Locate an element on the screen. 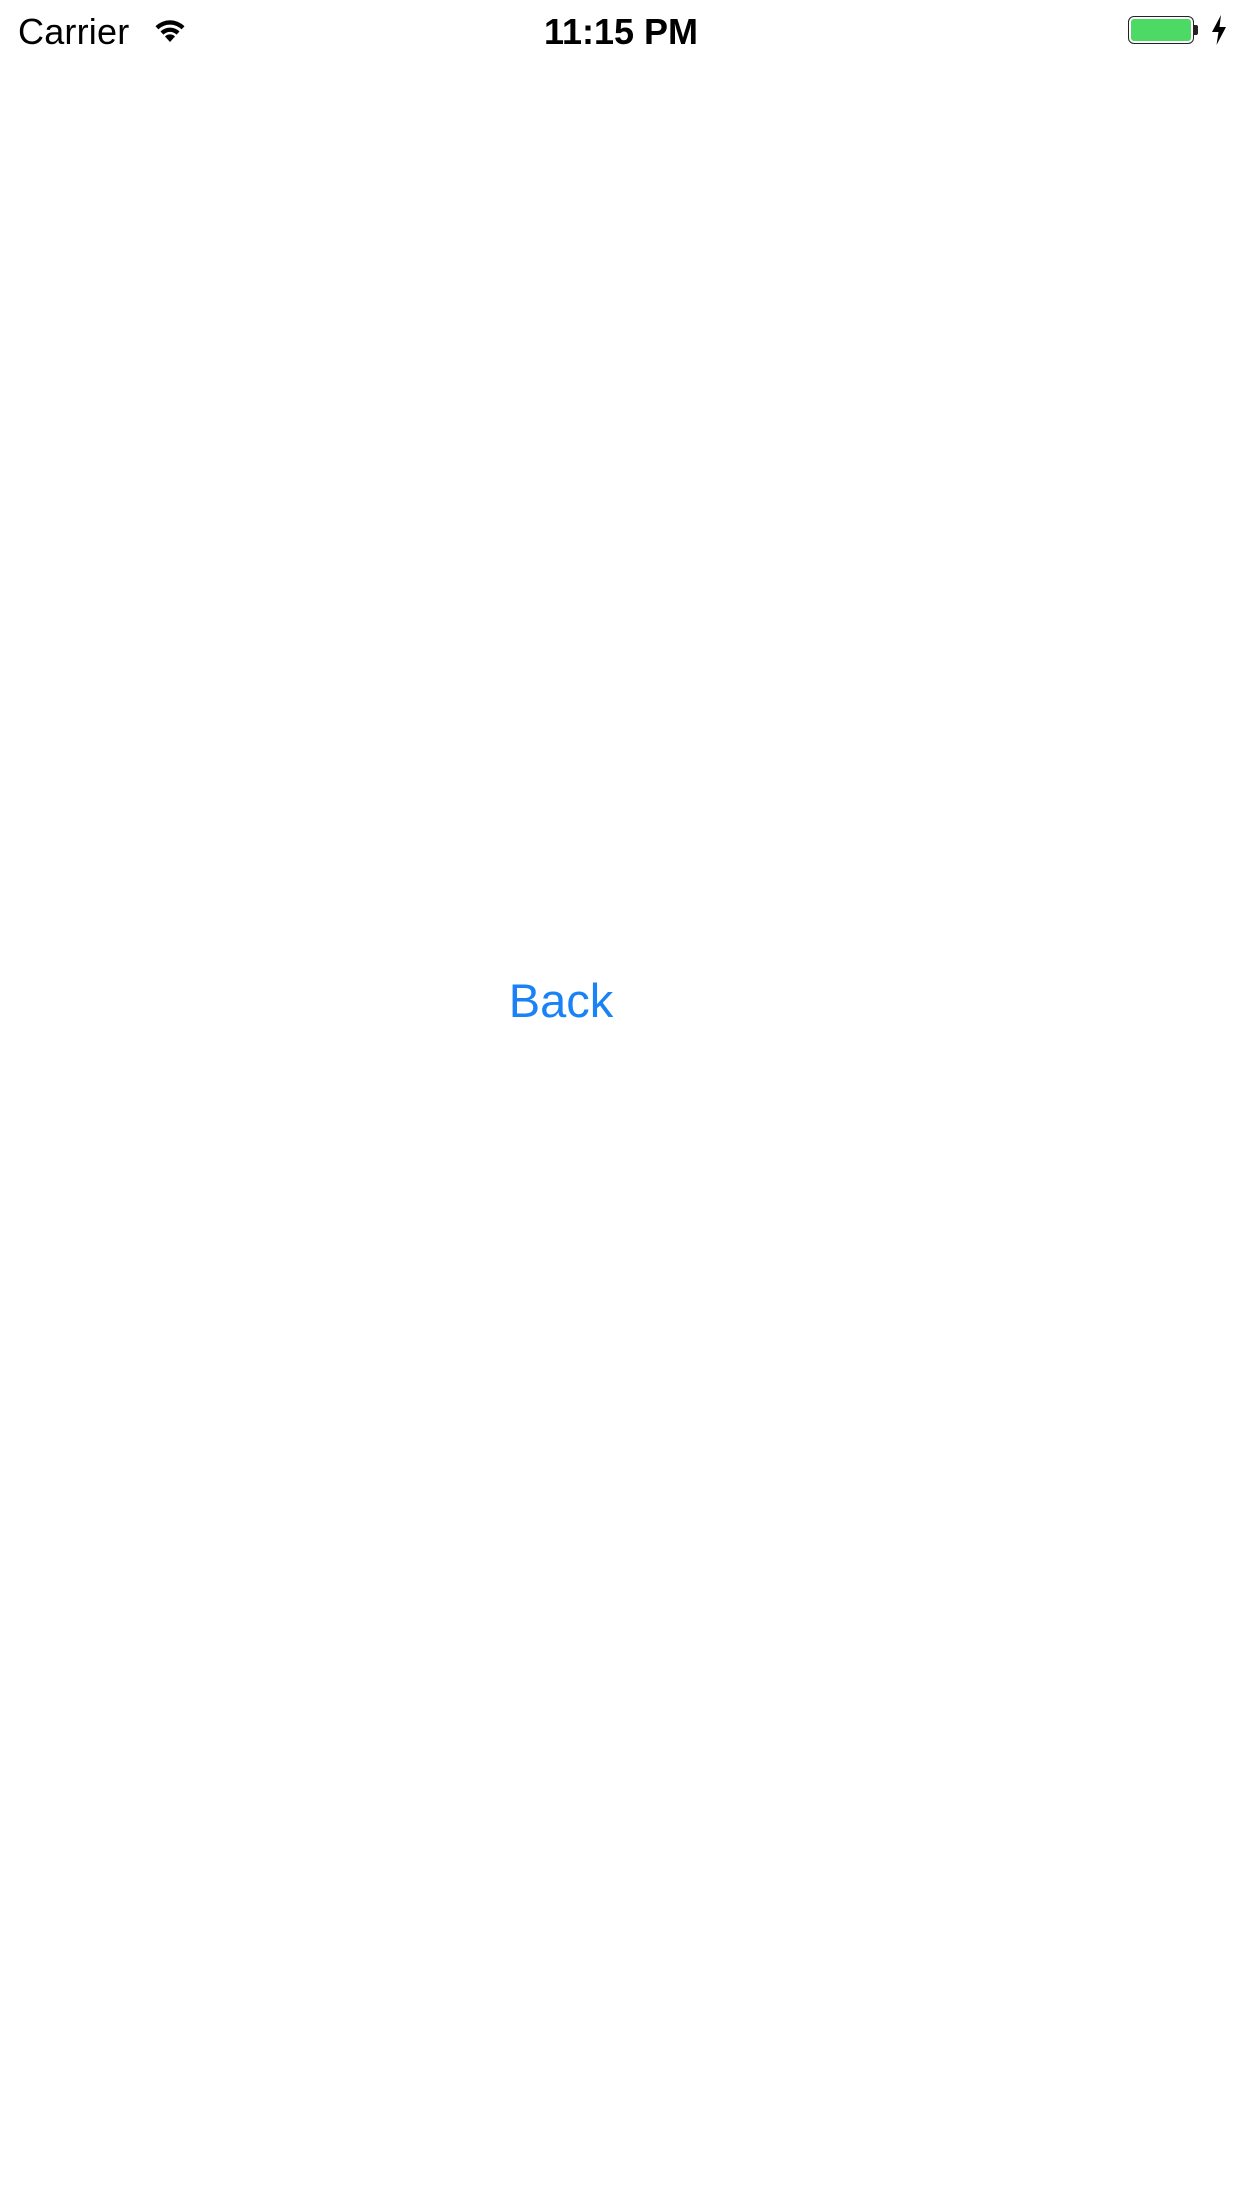 Image resolution: width=1242 pixels, height=2208 pixels. back-button: Back is located at coordinates (561, 1001).